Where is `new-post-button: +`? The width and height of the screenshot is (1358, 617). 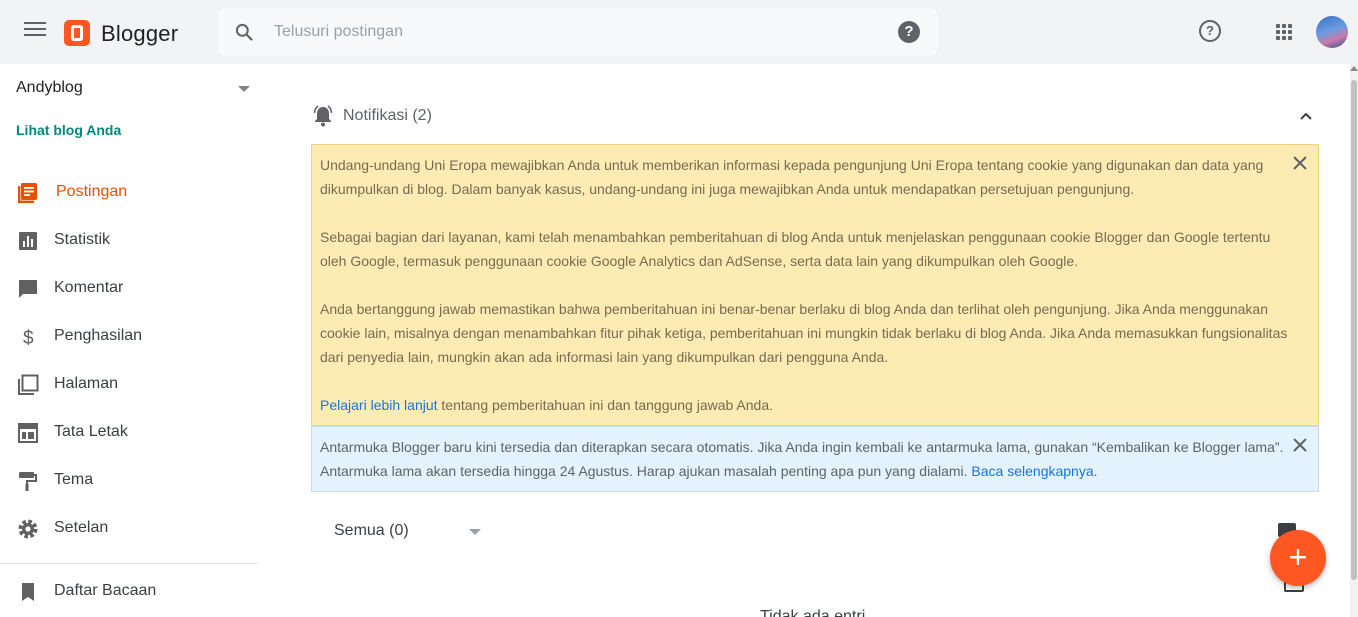
new-post-button: + is located at coordinates (1298, 558).